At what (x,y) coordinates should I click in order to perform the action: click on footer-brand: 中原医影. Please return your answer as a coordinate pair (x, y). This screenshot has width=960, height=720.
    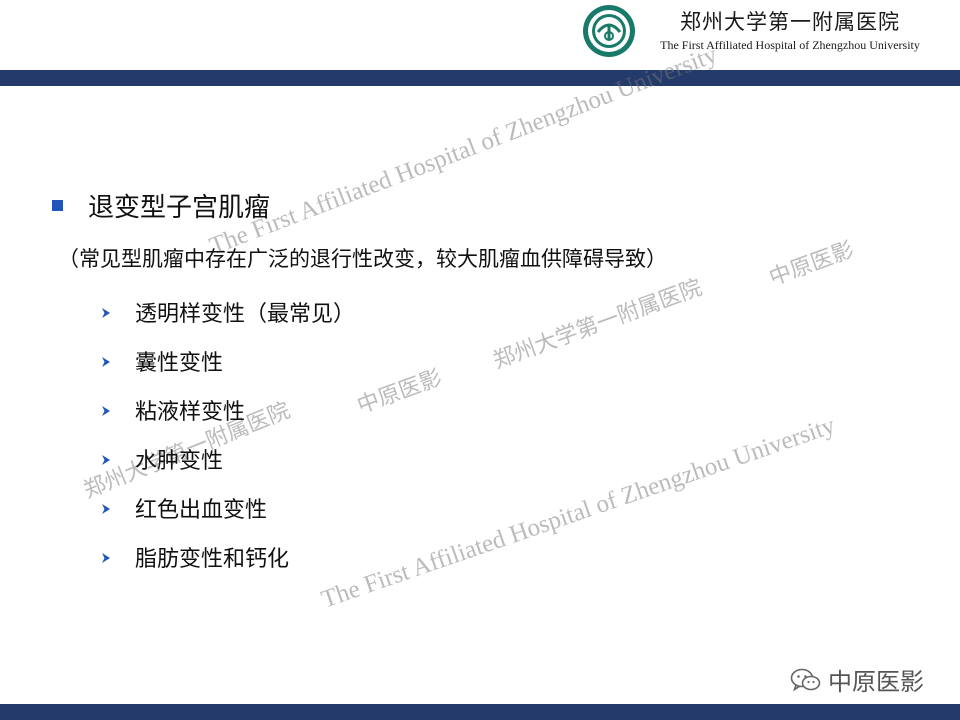
    Looking at the image, I should click on (857, 679).